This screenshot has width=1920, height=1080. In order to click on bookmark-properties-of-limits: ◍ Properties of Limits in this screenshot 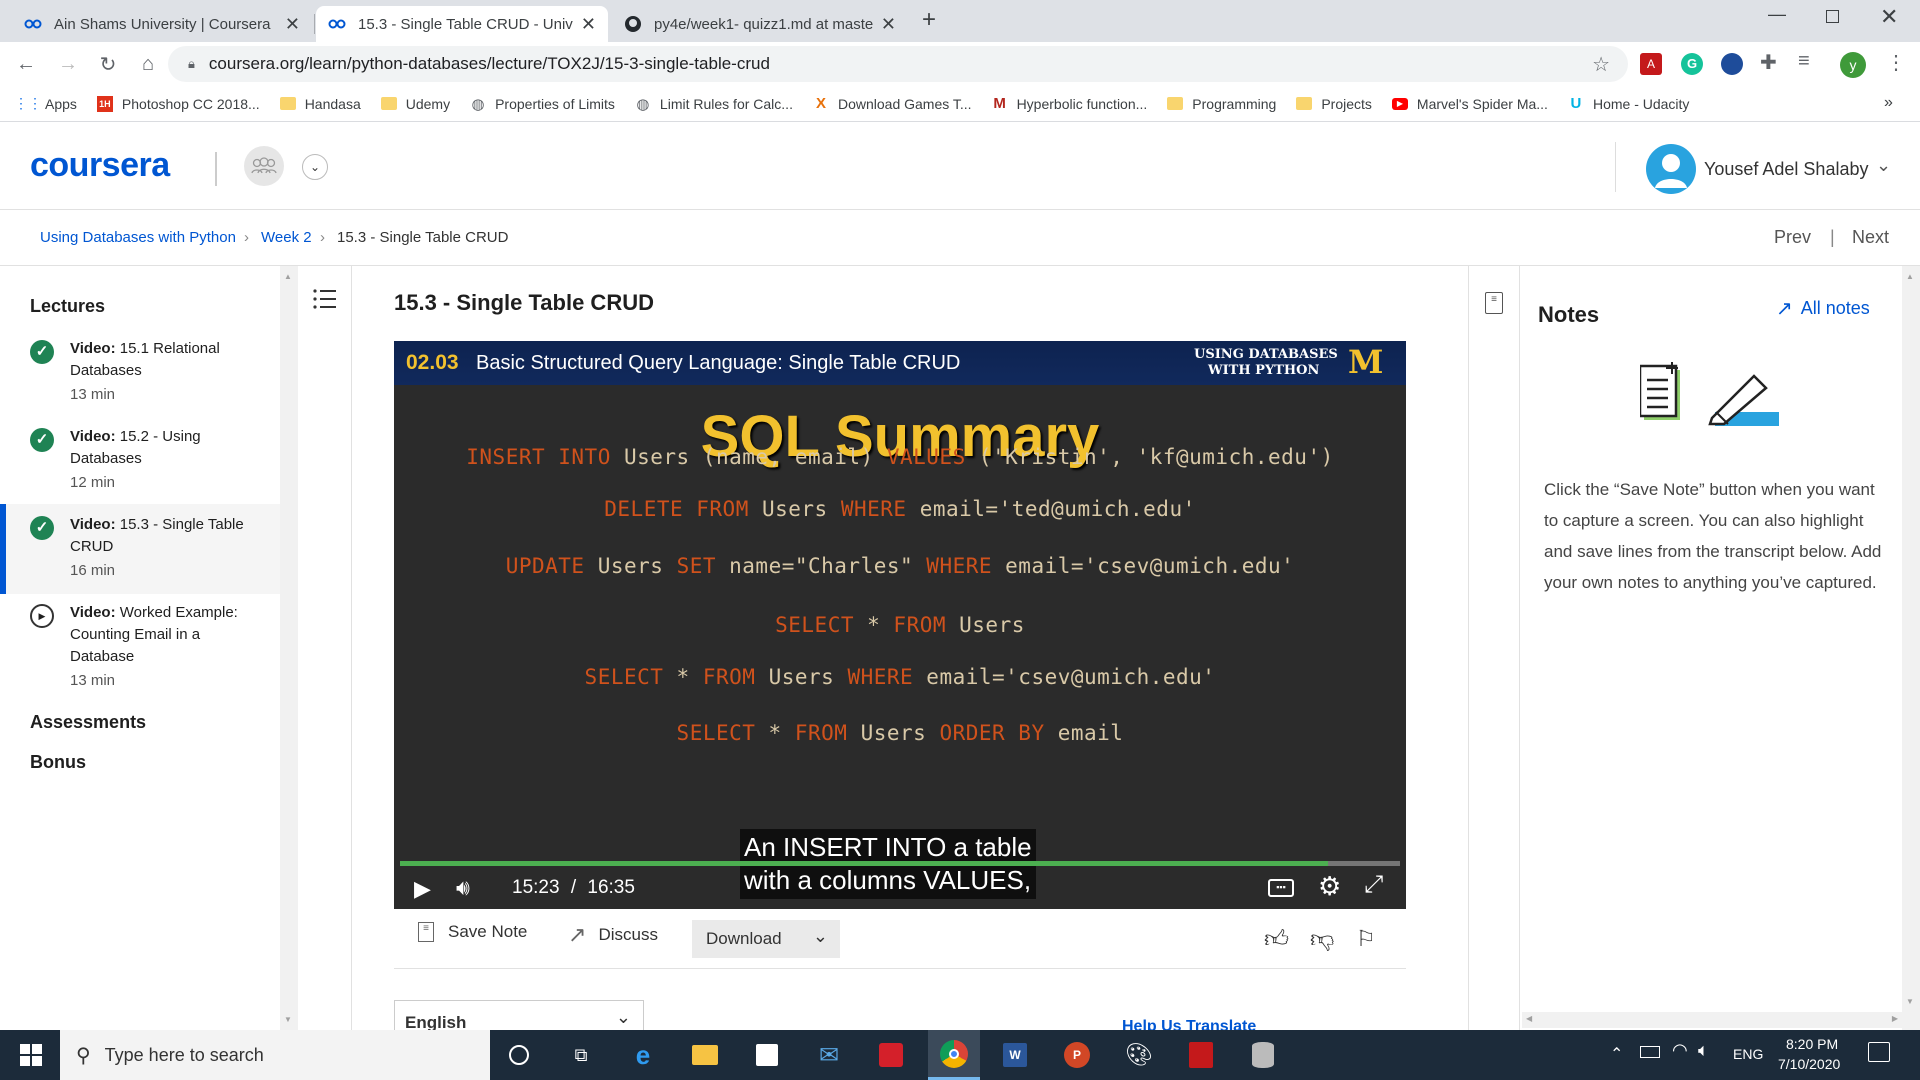, I will do `click(542, 104)`.